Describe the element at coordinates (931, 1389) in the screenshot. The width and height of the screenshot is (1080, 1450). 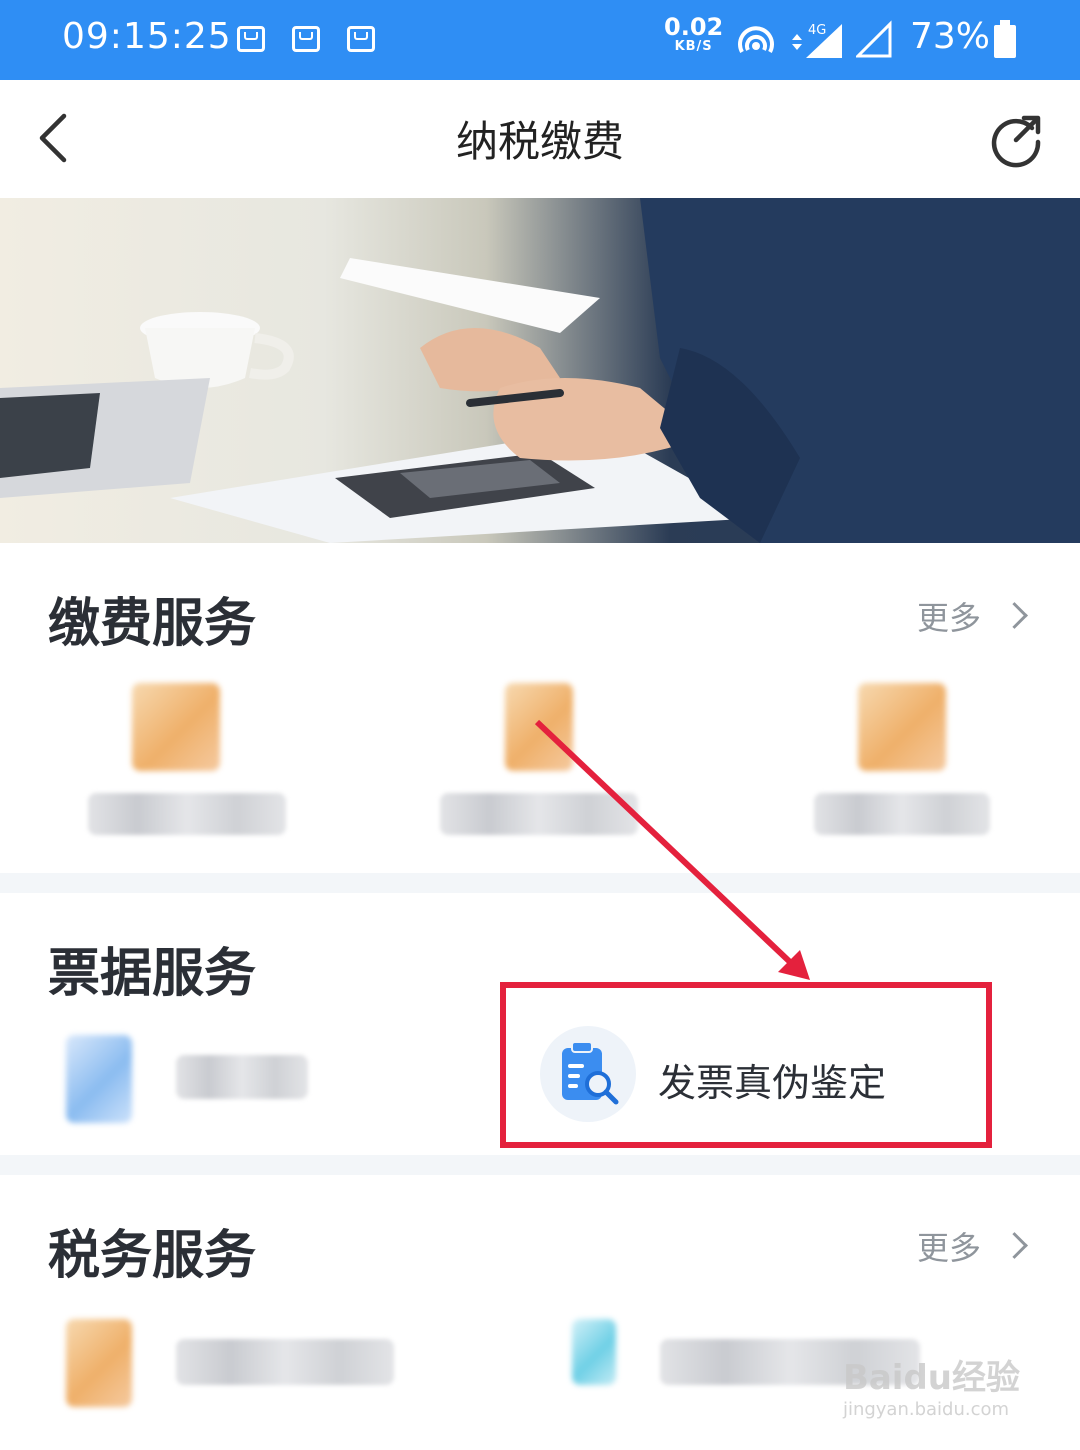
I see `watermark: Baidu经验 jingyan.baidu.com` at that location.